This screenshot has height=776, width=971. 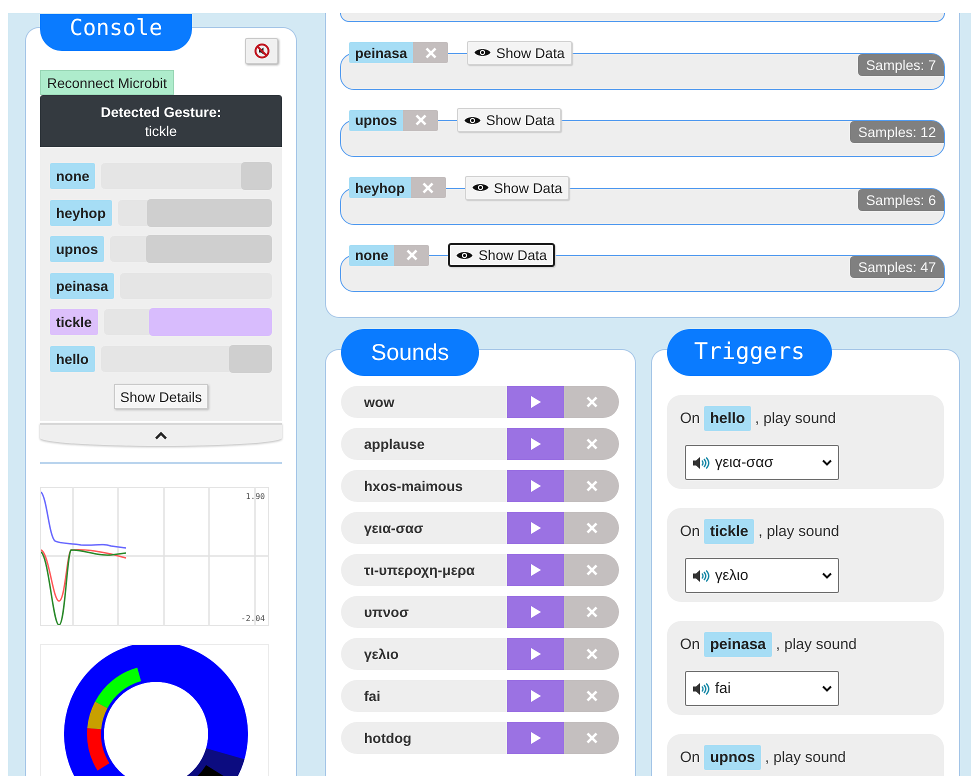 I want to click on panel-title: Triggers, so click(x=749, y=352).